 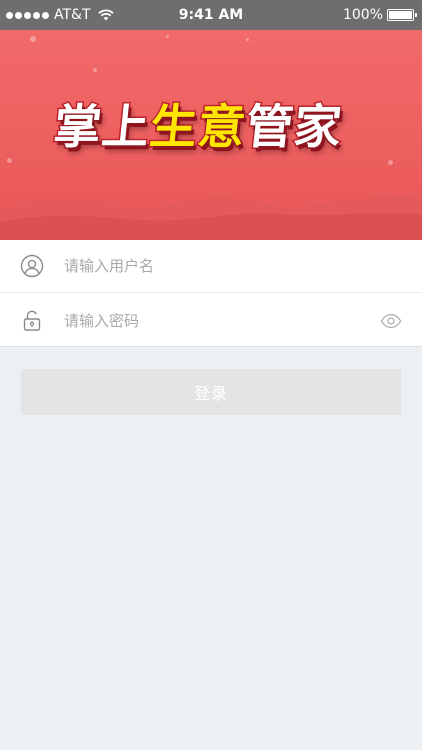 I want to click on login-form, so click(x=211, y=293).